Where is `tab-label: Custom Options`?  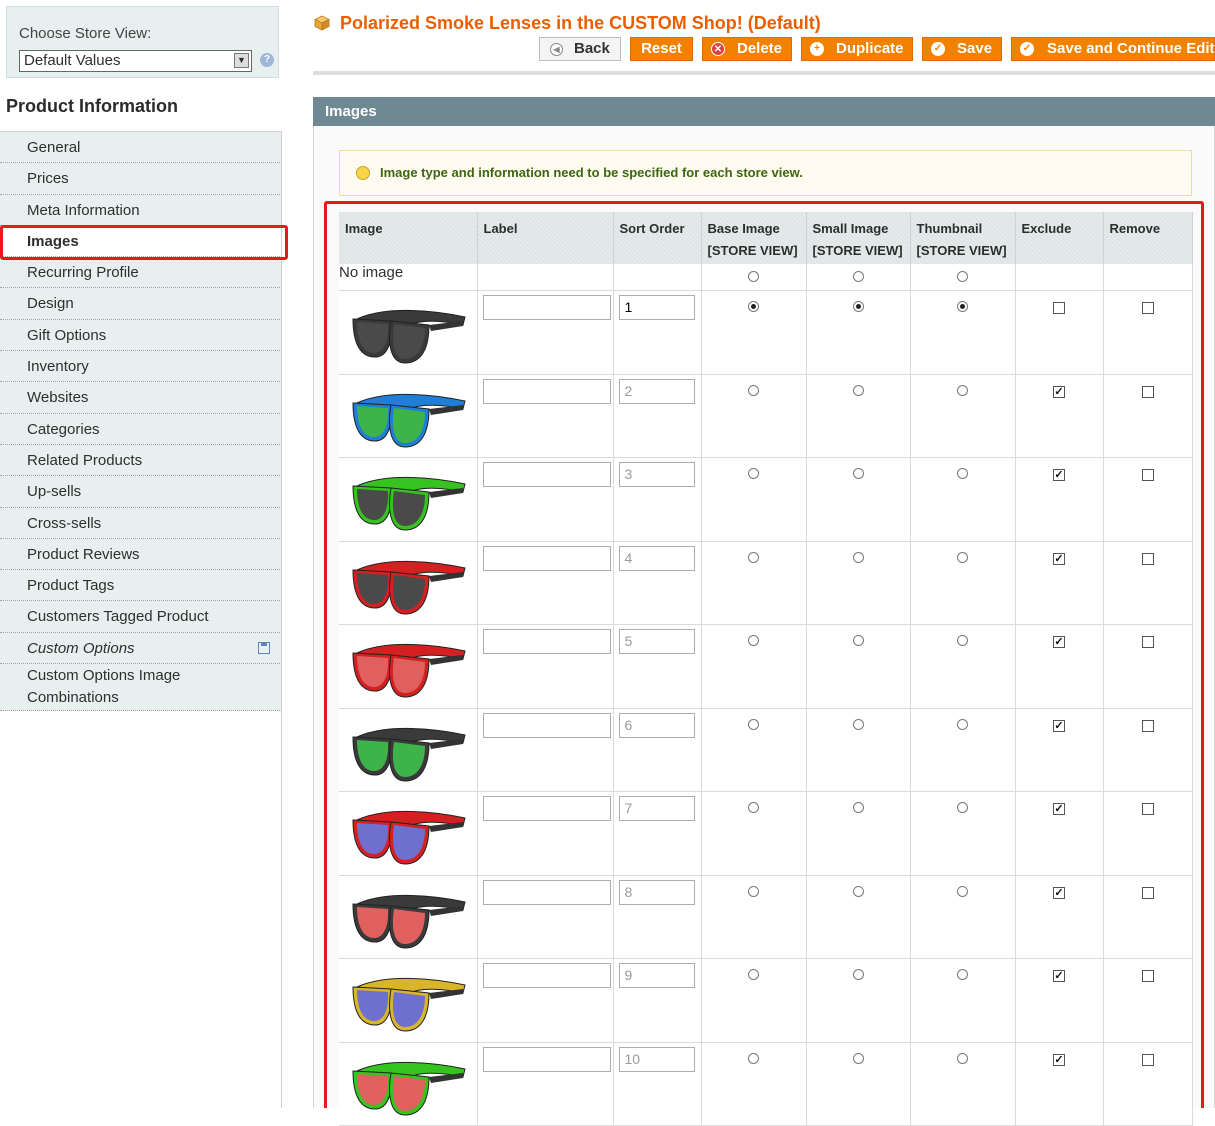
tab-label: Custom Options is located at coordinates (81, 648).